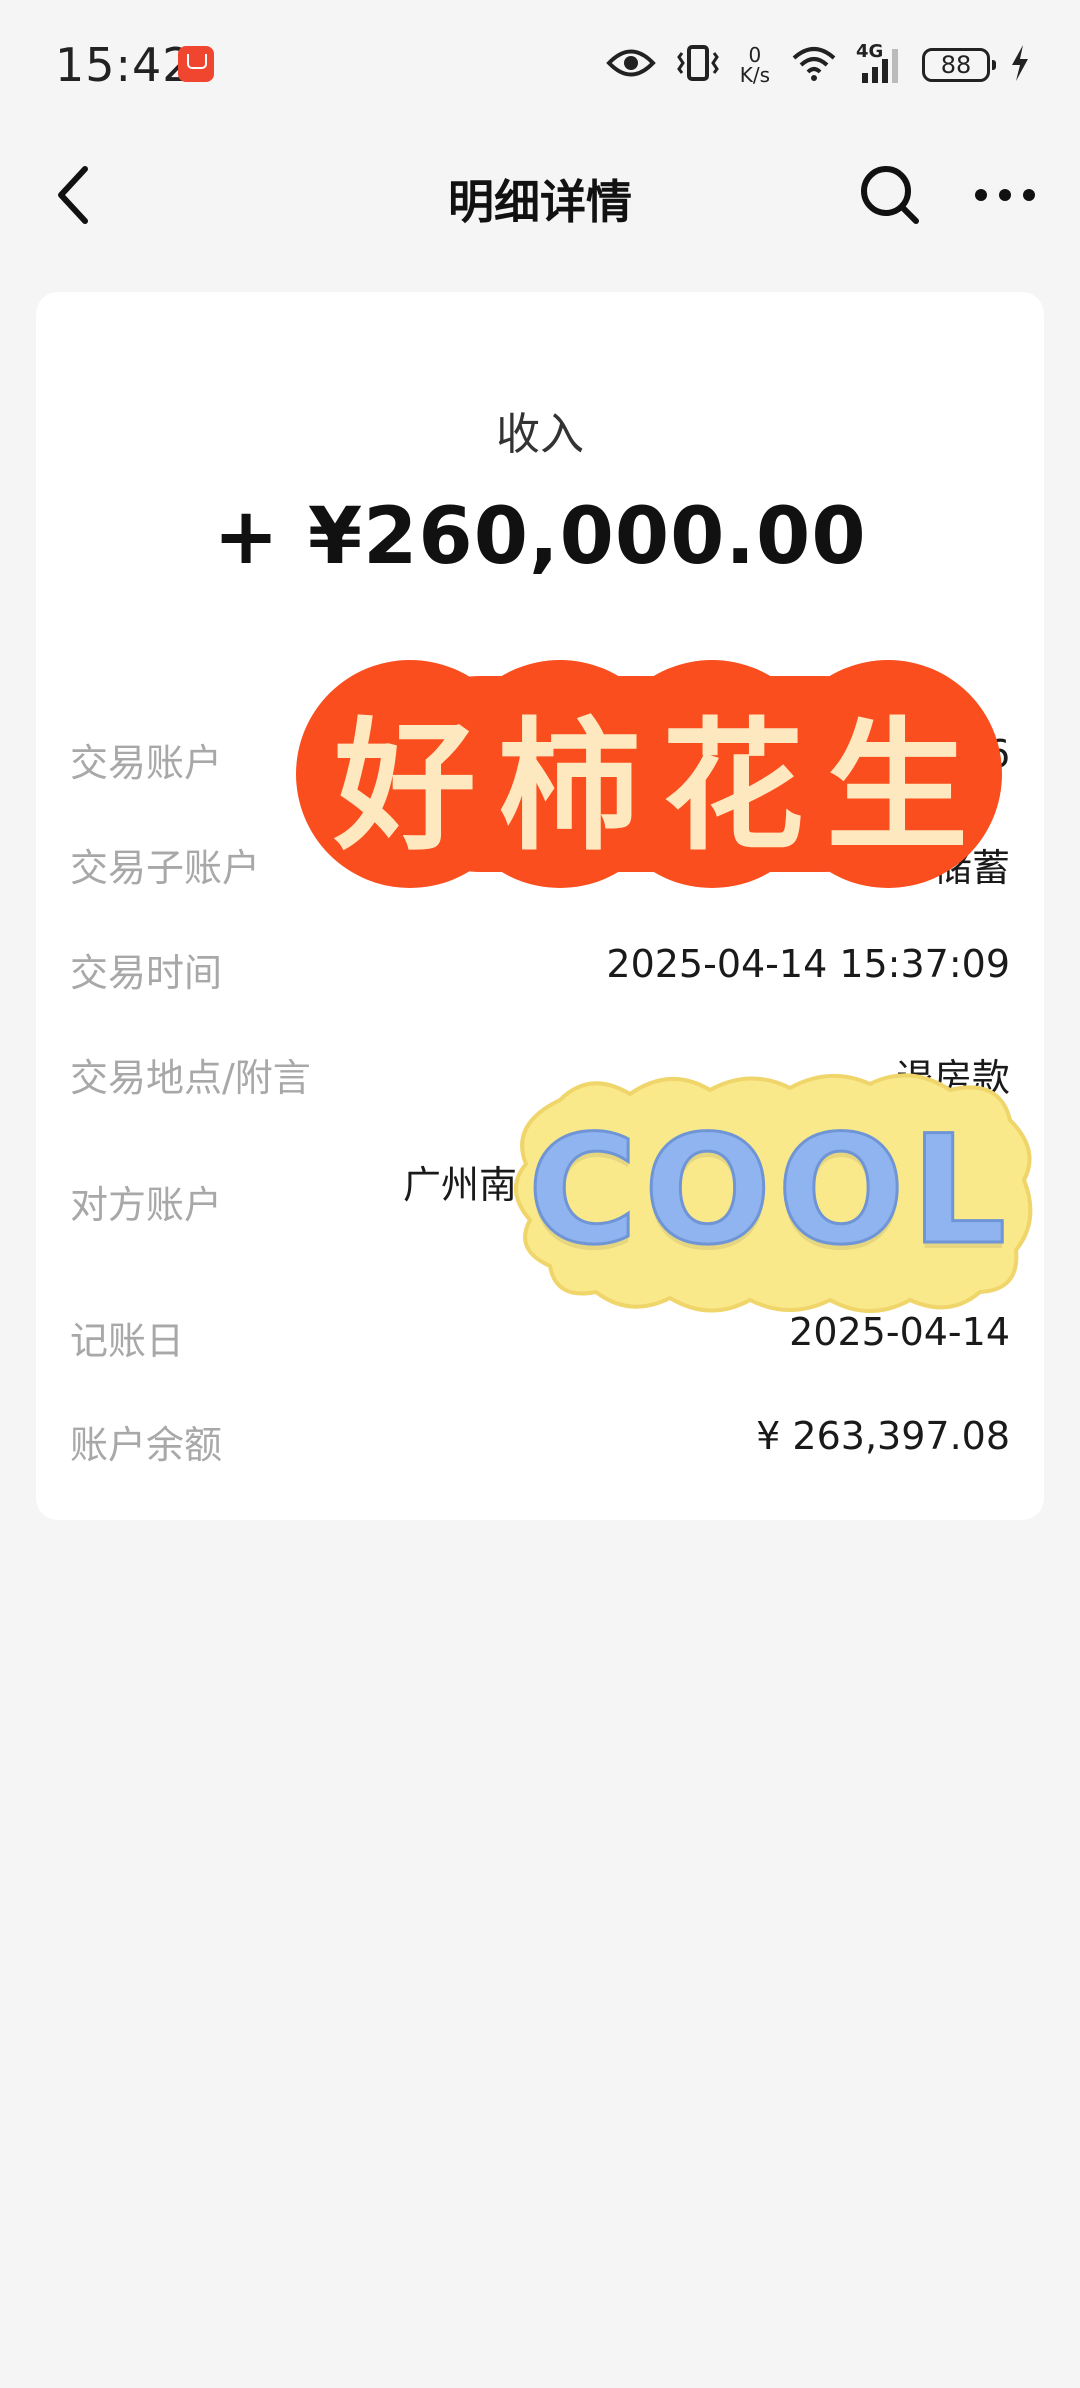  I want to click on peanut-sticker: 好柿花生, so click(651, 774).